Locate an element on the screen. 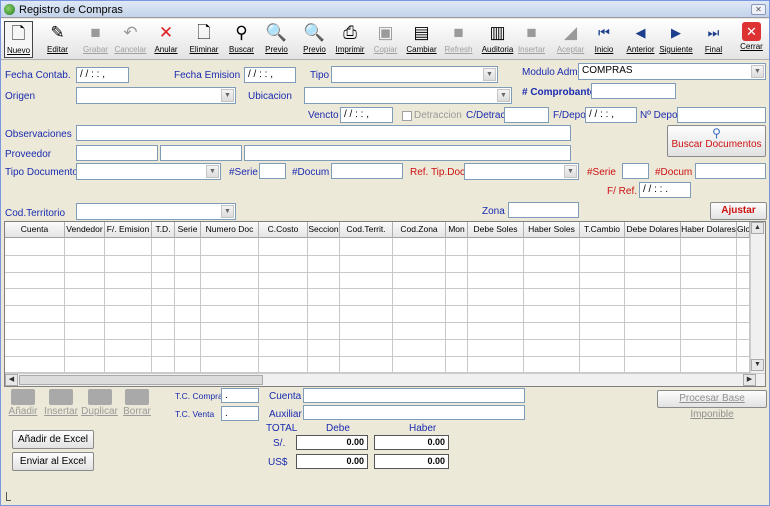  column-header: Cod.Territ. is located at coordinates (366, 230).